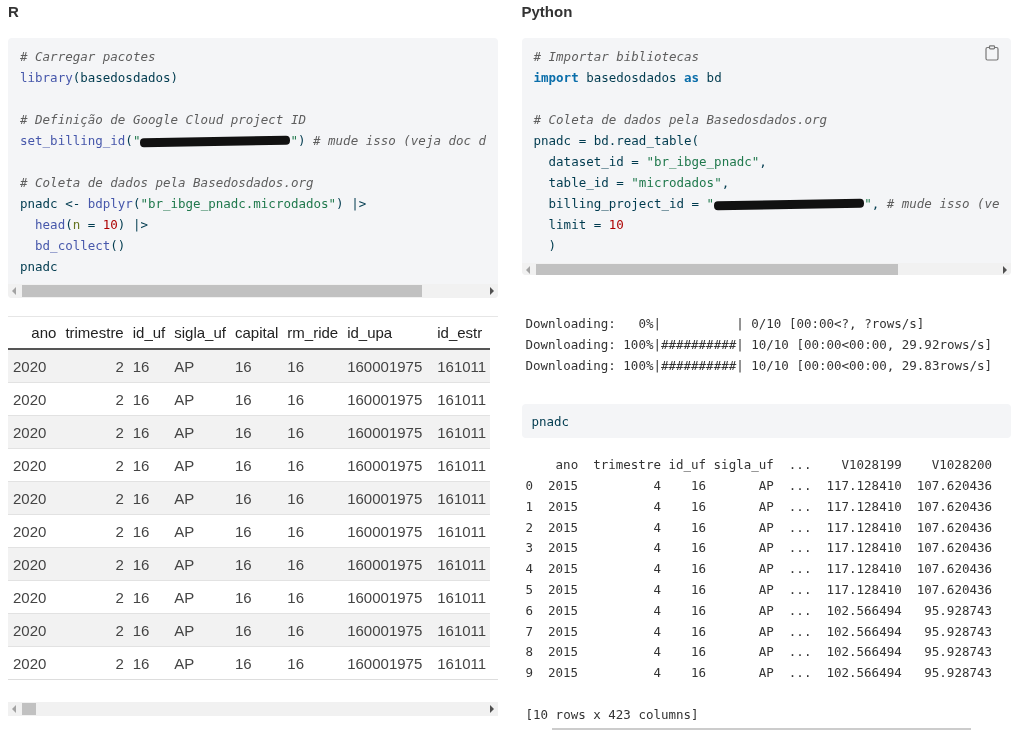 The height and width of the screenshot is (730, 1024). I want to click on code-text: ") # mude isso (veja doc d, so click(388, 140).